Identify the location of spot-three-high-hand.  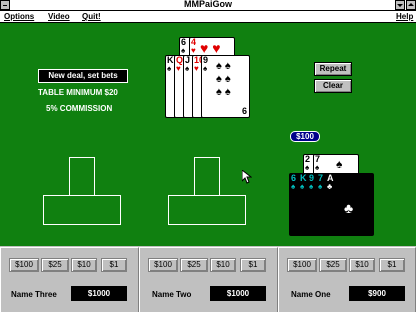
(82, 176).